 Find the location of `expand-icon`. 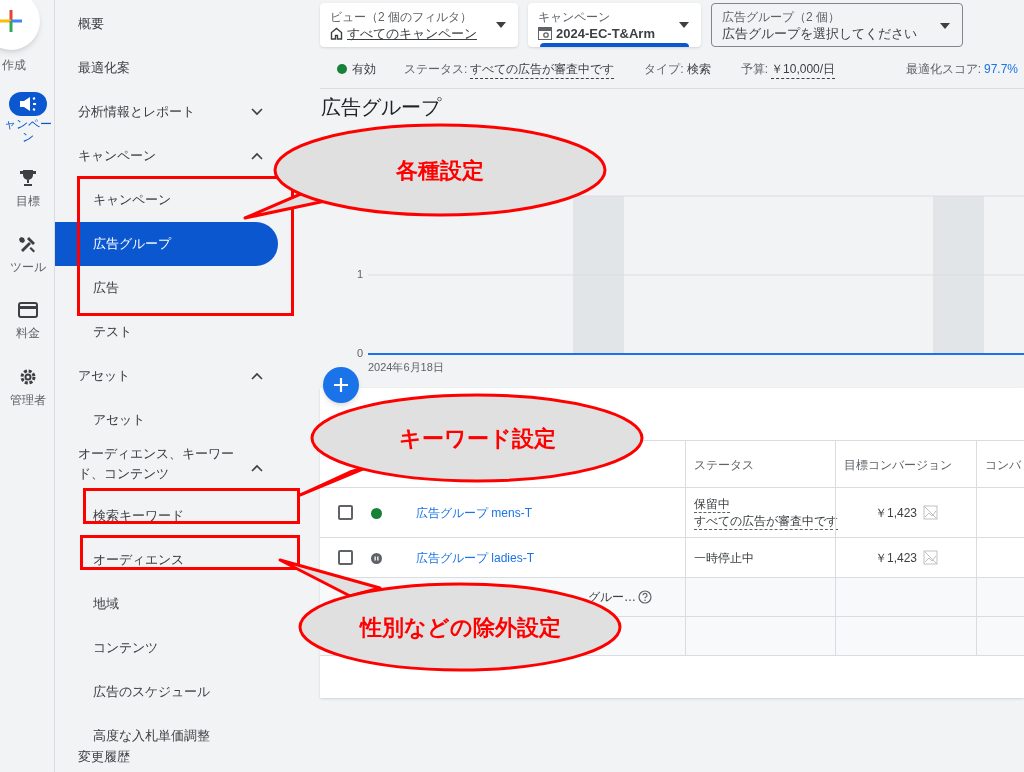

expand-icon is located at coordinates (257, 112).